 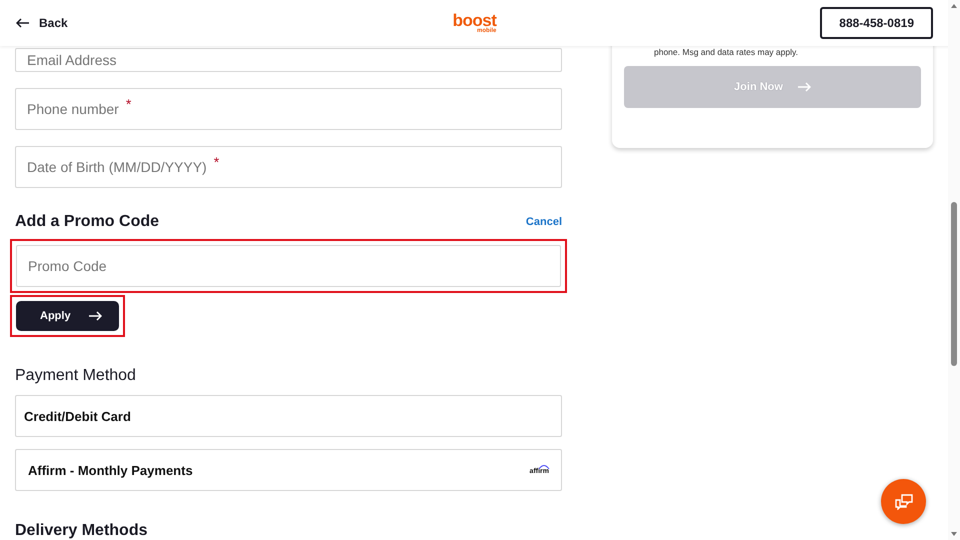 What do you see at coordinates (288, 416) in the screenshot?
I see `payment-option: Credit/Debit Card` at bounding box center [288, 416].